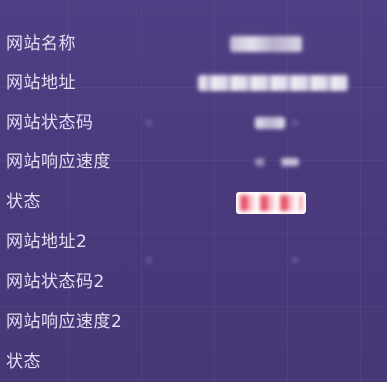  Describe the element at coordinates (193, 362) in the screenshot. I see `row-status-2: 状态` at that location.